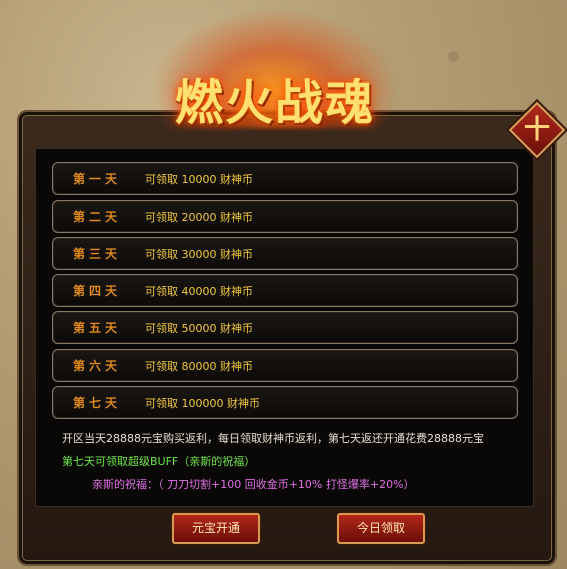 Image resolution: width=567 pixels, height=569 pixels. Describe the element at coordinates (159, 461) in the screenshot. I see `buff-note: 第七天可领取超级BUFF（亲斯的祝福）` at that location.